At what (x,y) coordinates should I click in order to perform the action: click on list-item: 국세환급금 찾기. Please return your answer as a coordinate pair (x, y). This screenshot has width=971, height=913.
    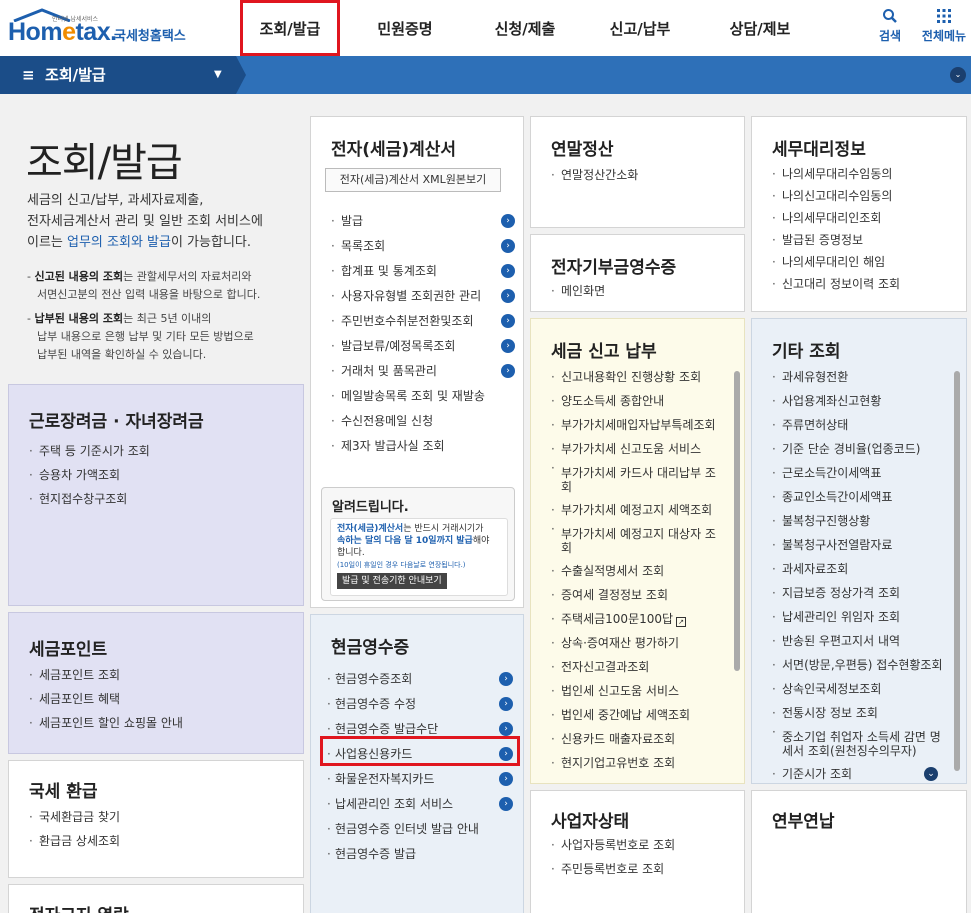
    Looking at the image, I should click on (73, 817).